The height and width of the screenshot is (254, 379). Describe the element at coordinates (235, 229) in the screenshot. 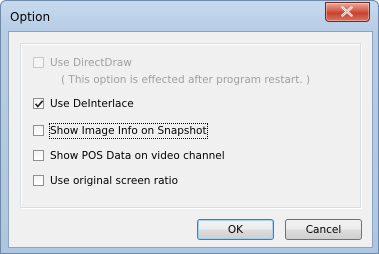

I see `ok-button: OK` at that location.